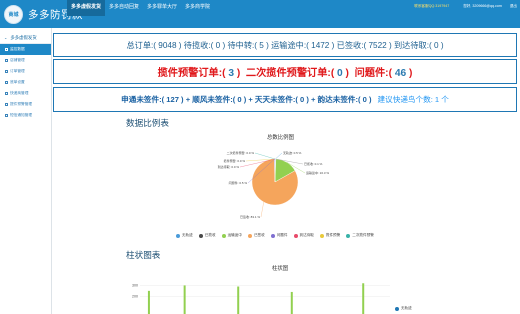 The image size is (520, 314). I want to click on header-user-area: 联系客服QQ:3197947 您好, 3209666@qq.com 退出, so click(465, 6).